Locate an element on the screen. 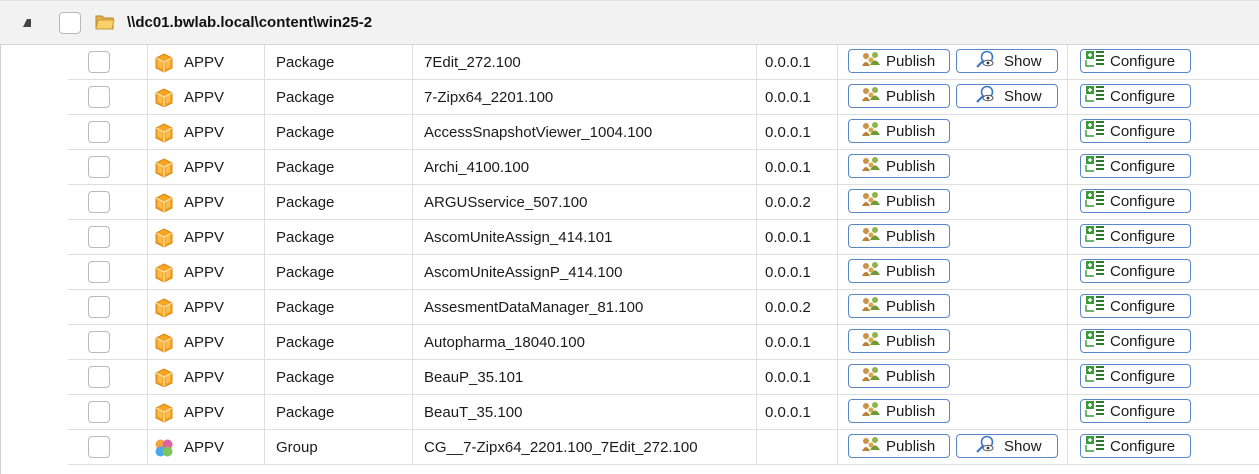 This screenshot has height=474, width=1259. package-name: BeauT_35.100 is located at coordinates (473, 412).